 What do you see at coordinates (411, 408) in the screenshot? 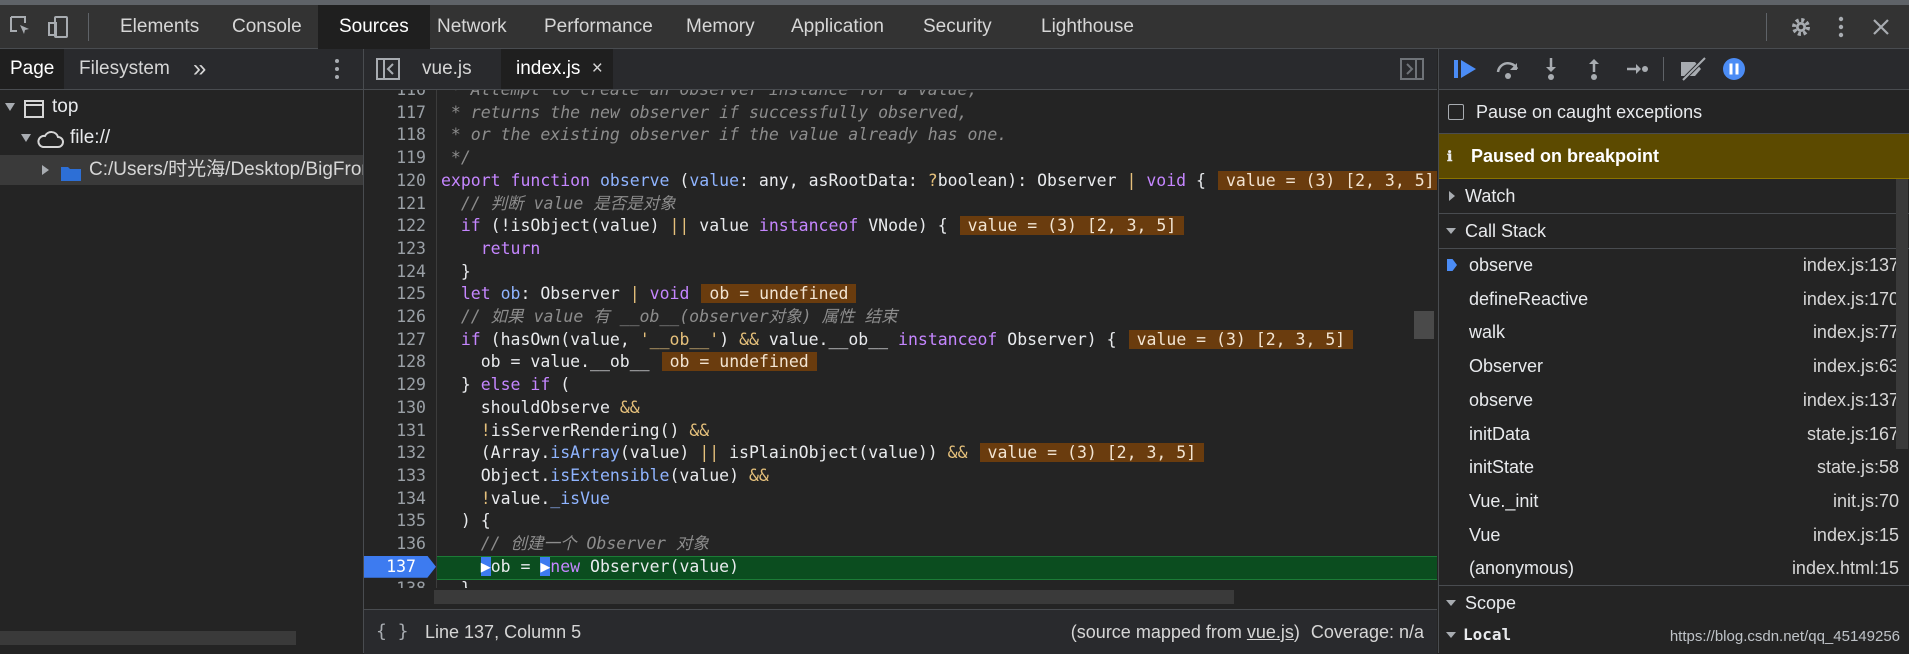
I see `line-number: 130` at bounding box center [411, 408].